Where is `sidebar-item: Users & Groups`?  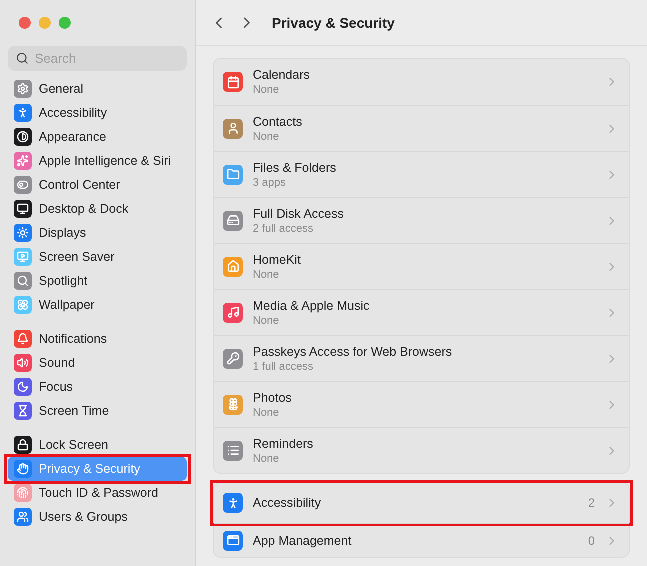
sidebar-item: Users & Groups is located at coordinates (97, 517).